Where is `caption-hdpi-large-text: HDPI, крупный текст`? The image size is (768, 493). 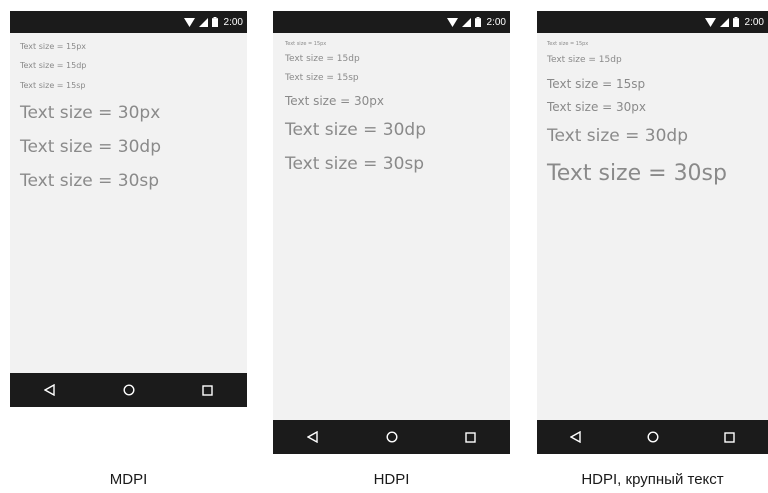 caption-hdpi-large-text: HDPI, крупный текст is located at coordinates (652, 479).